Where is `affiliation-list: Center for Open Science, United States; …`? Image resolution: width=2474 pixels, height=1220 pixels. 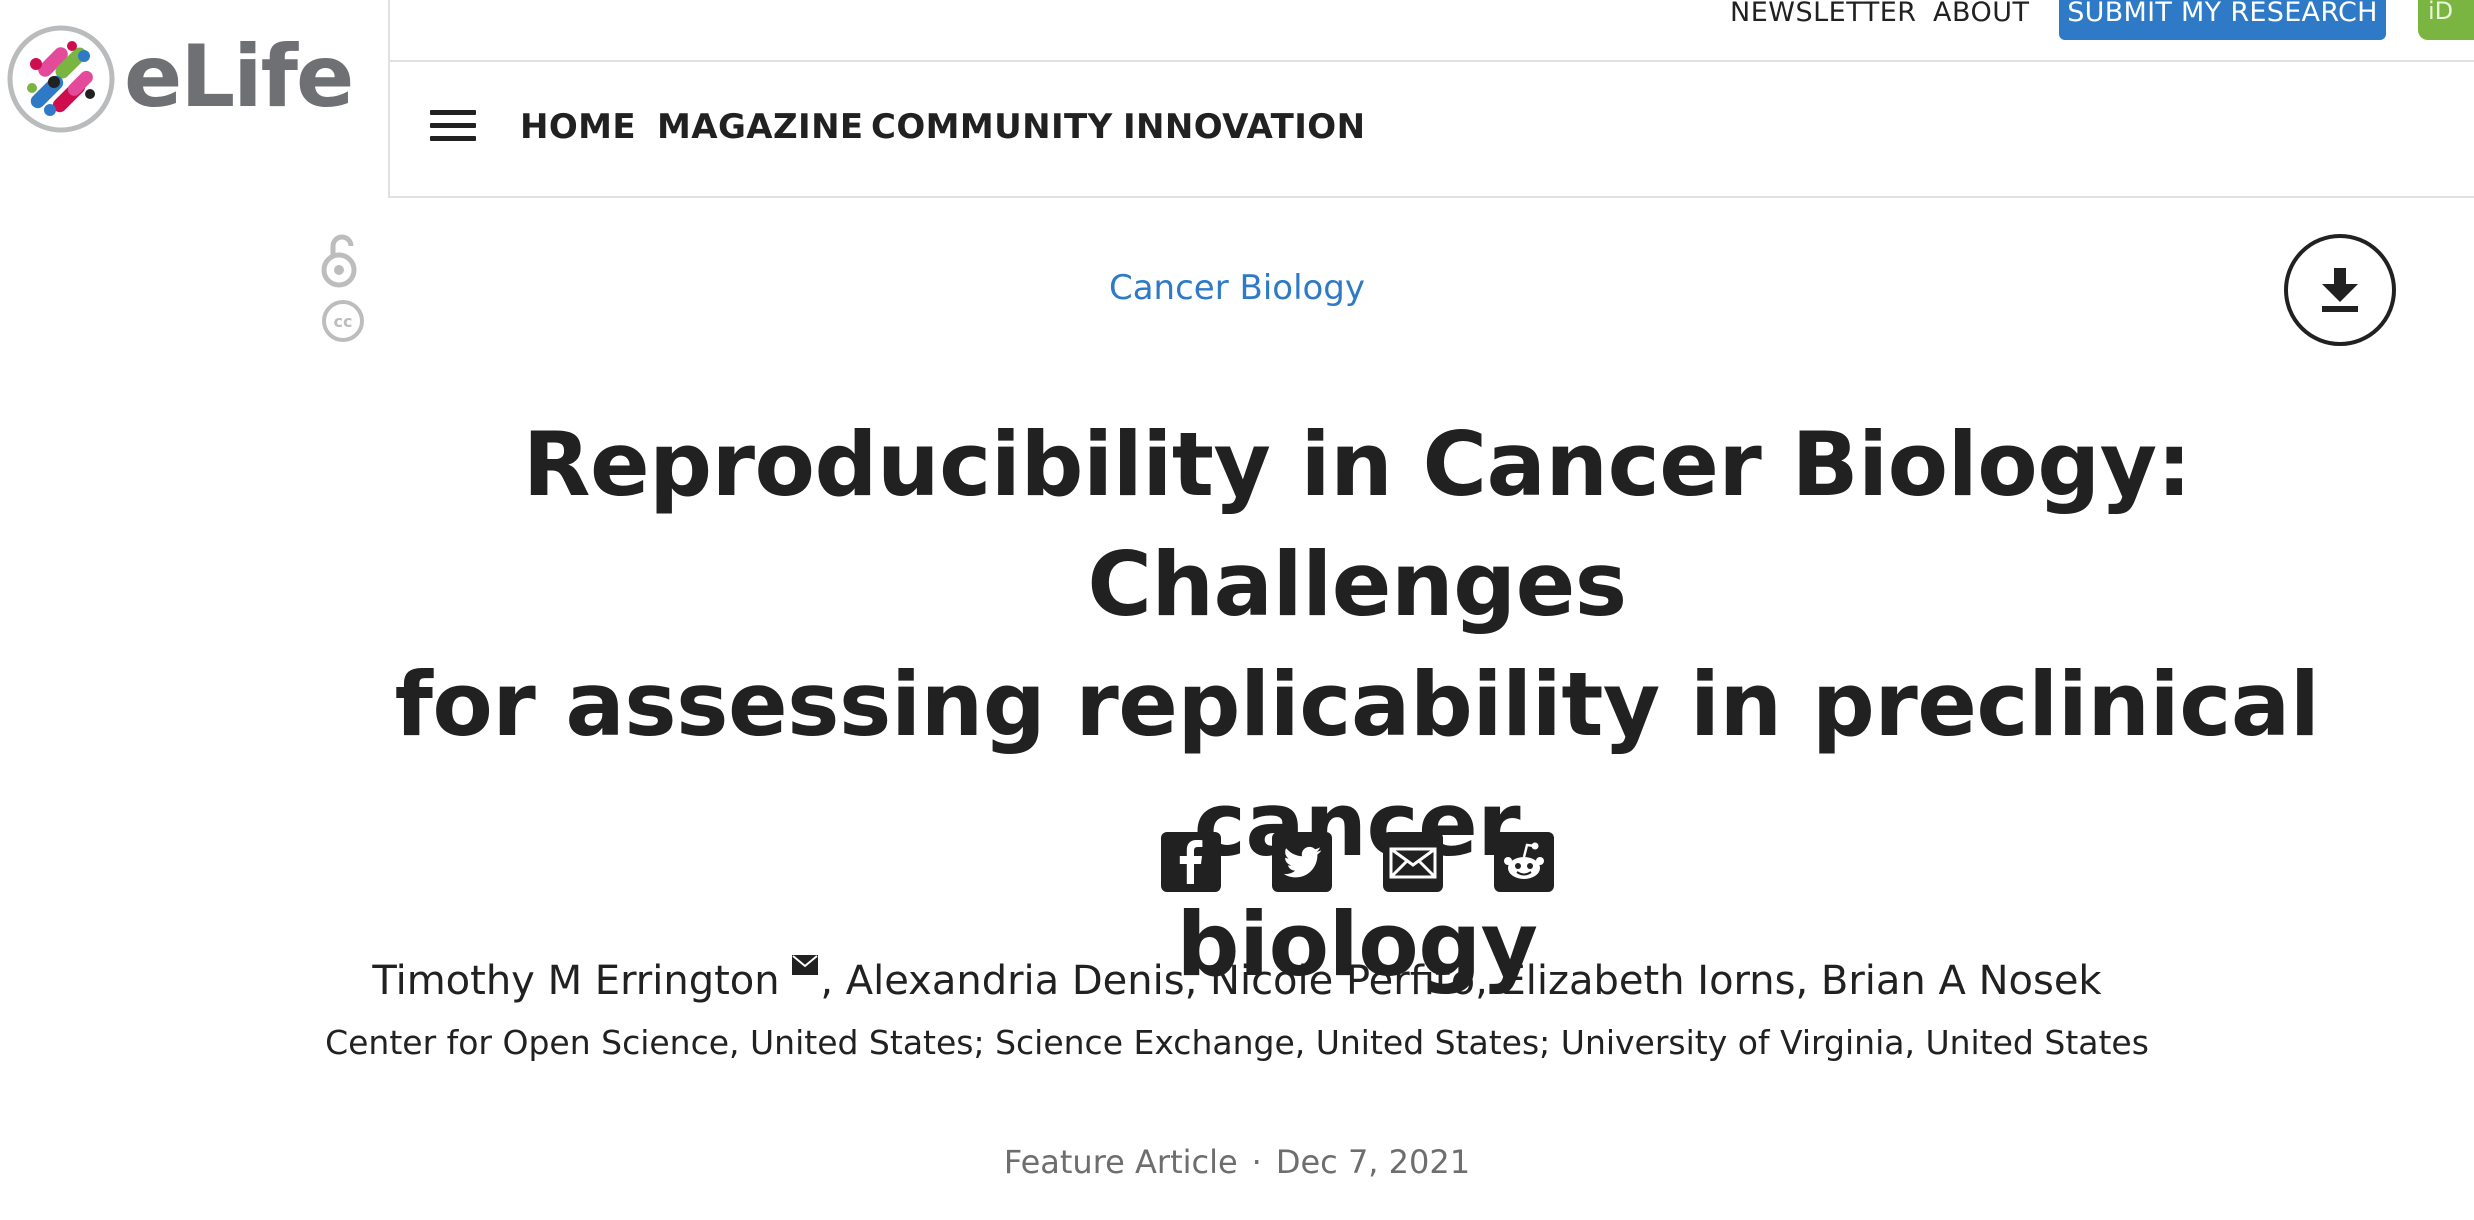 affiliation-list: Center for Open Science, United States; … is located at coordinates (1237, 1042).